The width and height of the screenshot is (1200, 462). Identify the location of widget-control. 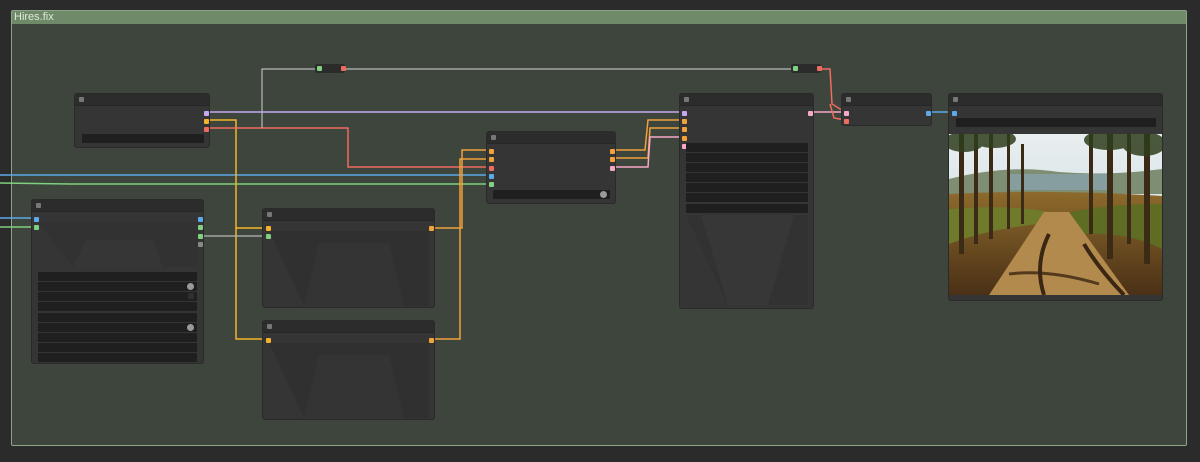
(747, 157).